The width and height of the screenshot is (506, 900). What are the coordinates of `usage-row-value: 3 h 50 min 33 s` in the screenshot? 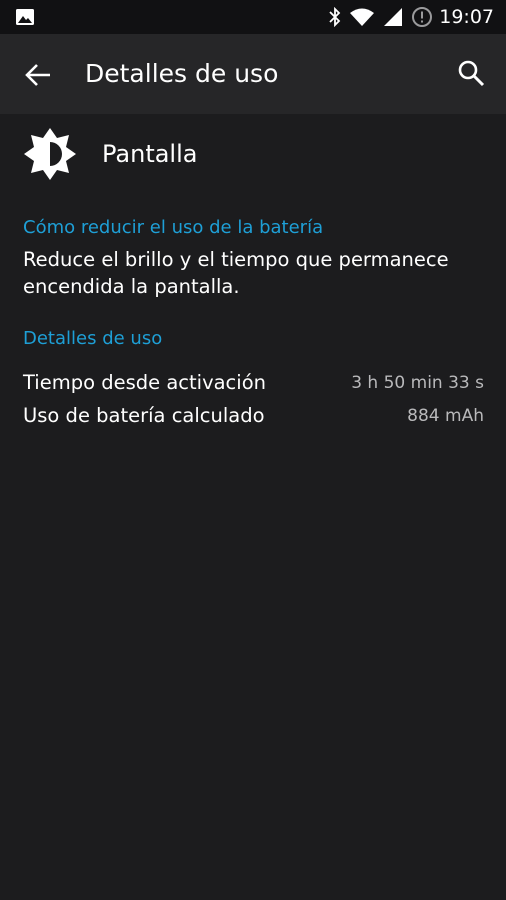 It's located at (417, 383).